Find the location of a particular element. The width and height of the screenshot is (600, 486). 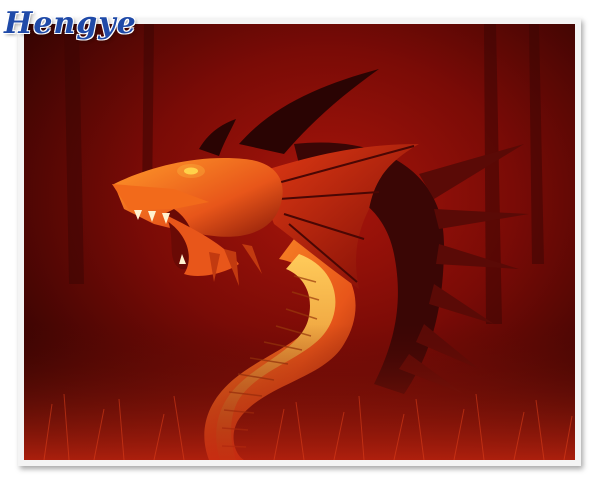

watermark-logo: Hengye is located at coordinates (70, 24).